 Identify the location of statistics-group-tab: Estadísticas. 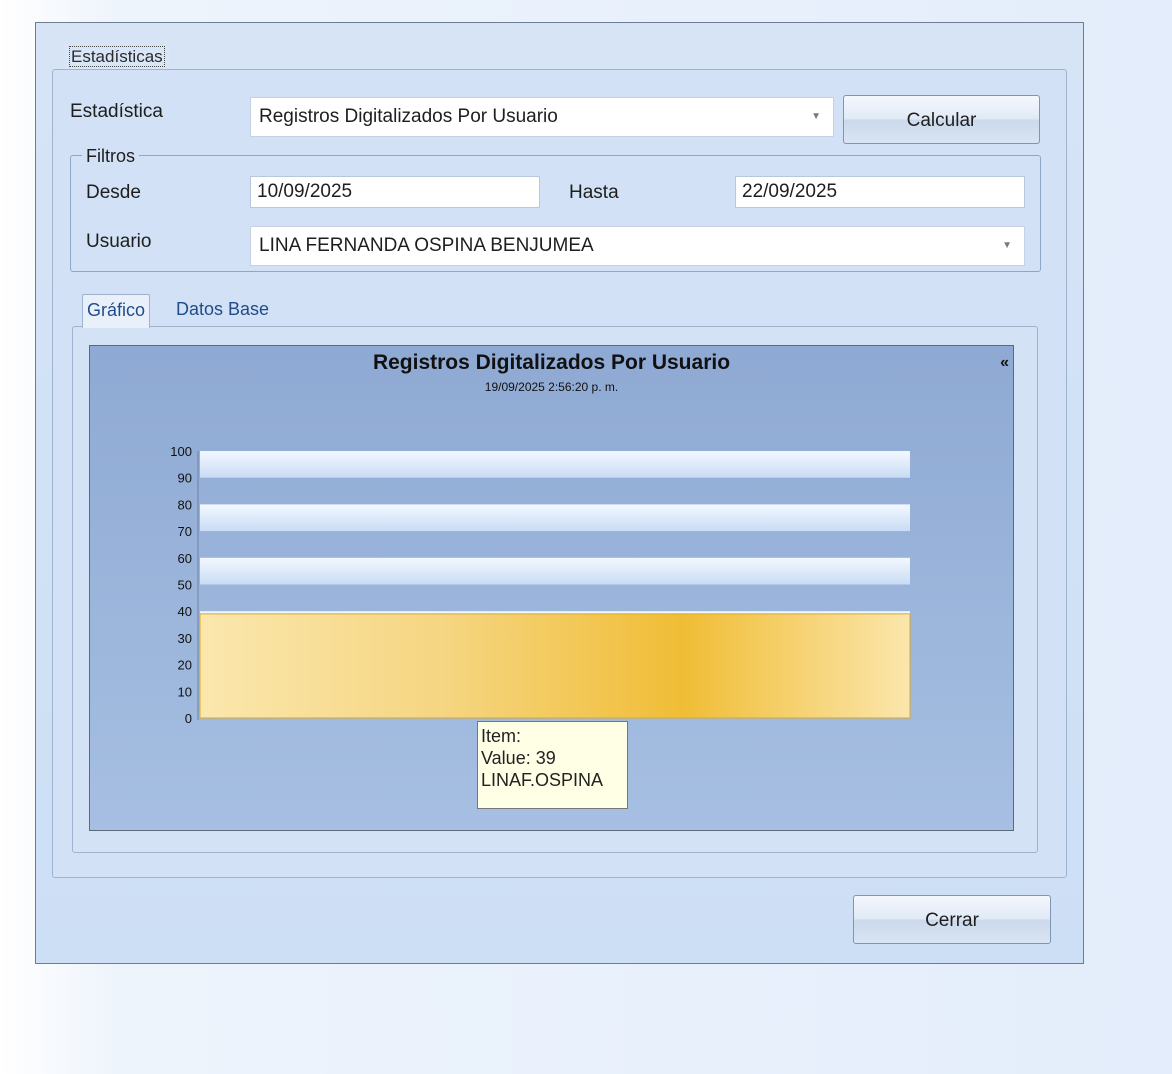
(117, 57).